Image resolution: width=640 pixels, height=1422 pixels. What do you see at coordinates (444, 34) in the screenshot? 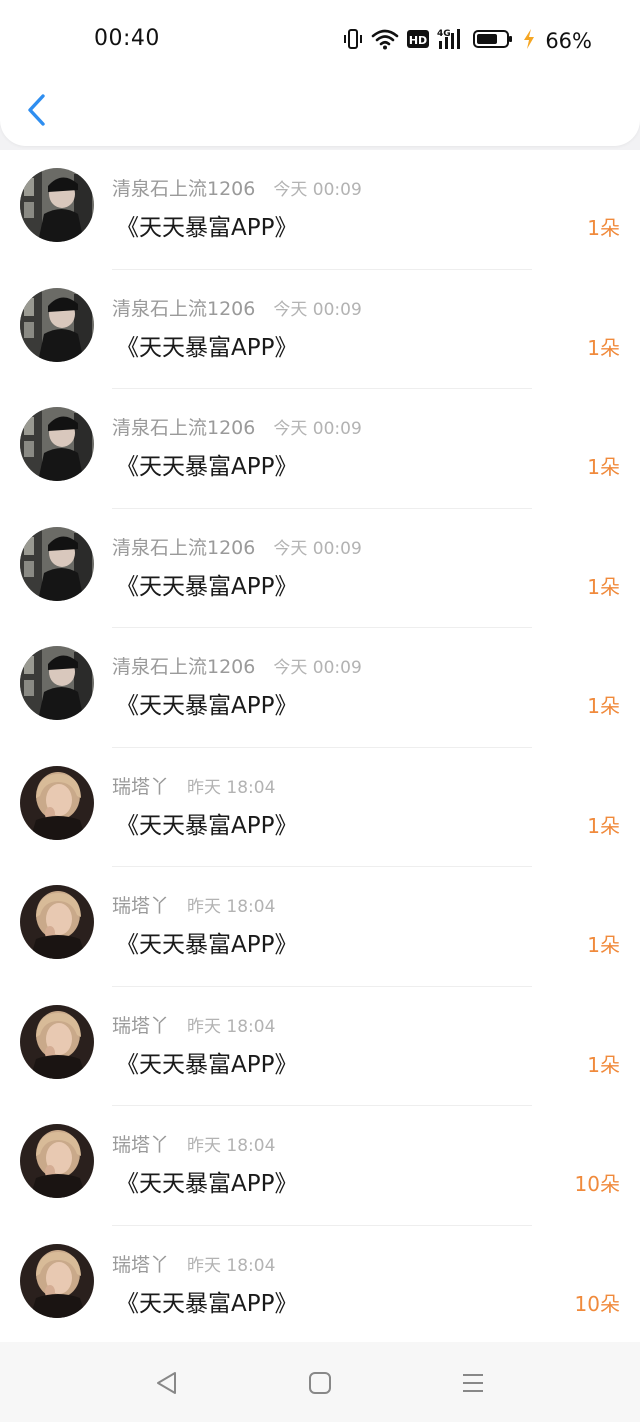
I see `network-type-label: 4G` at bounding box center [444, 34].